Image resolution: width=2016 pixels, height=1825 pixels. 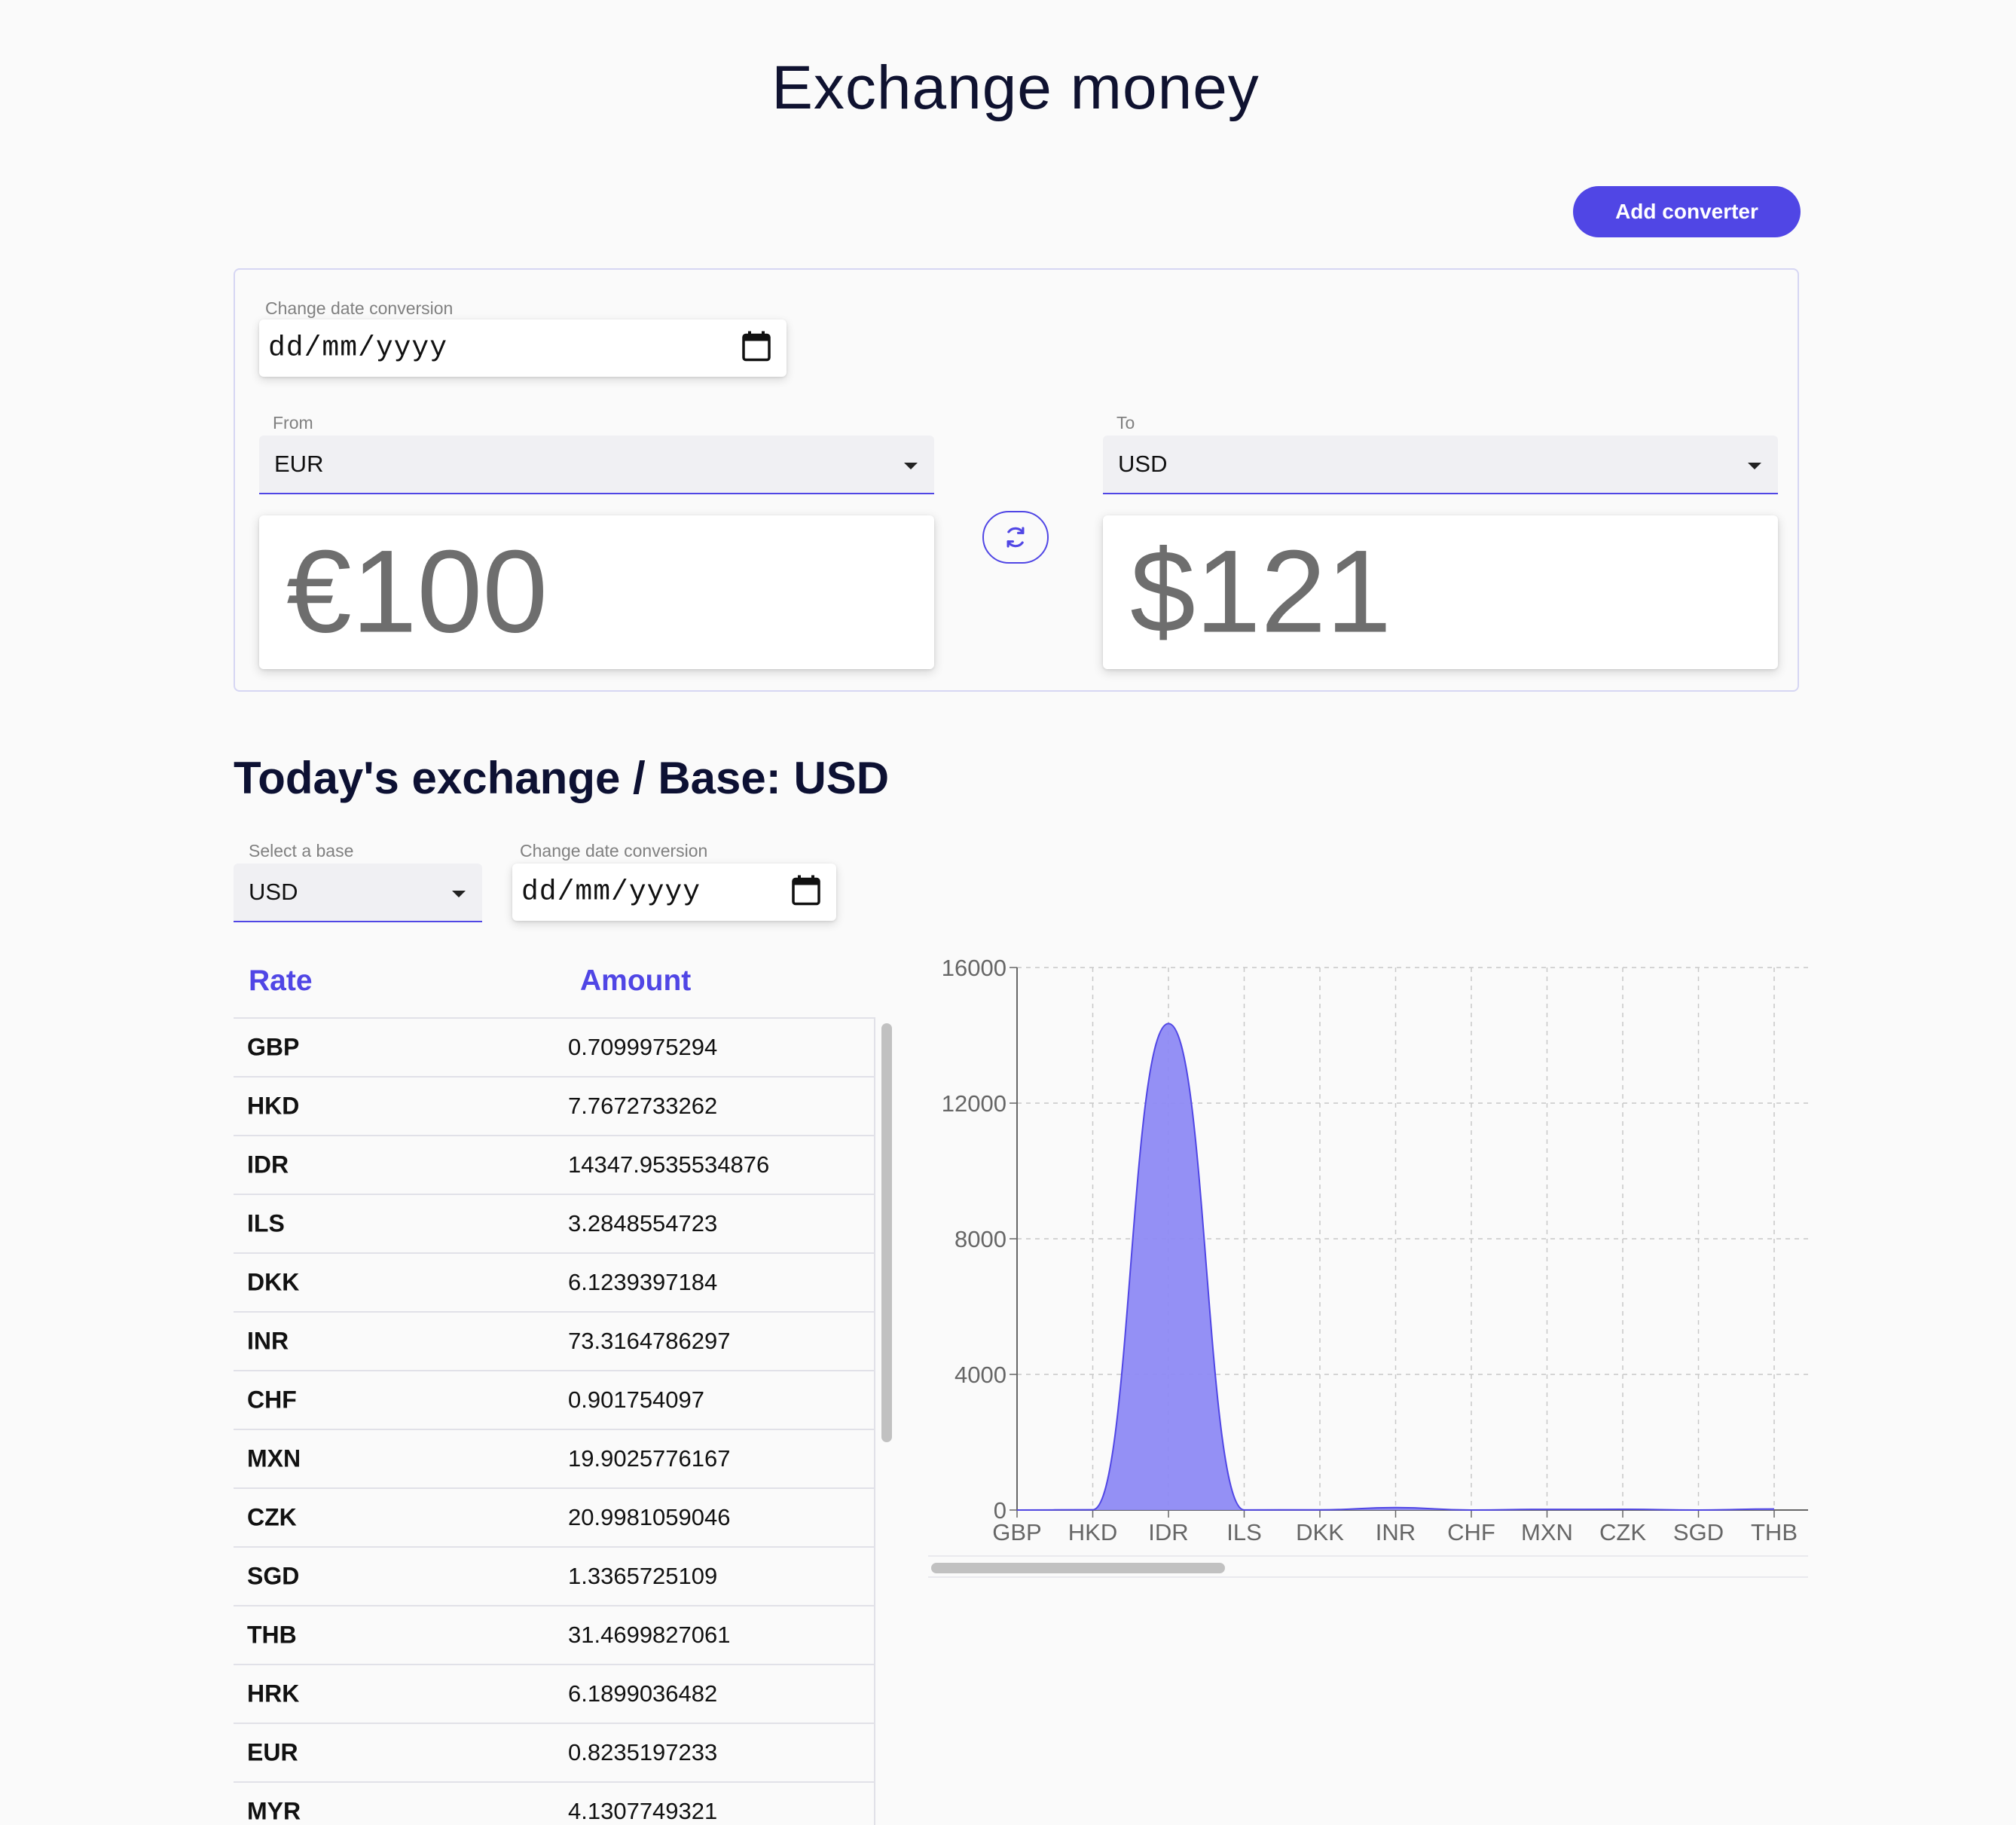 What do you see at coordinates (554, 1516) in the screenshot?
I see `table-row: CZK 20.9981059046` at bounding box center [554, 1516].